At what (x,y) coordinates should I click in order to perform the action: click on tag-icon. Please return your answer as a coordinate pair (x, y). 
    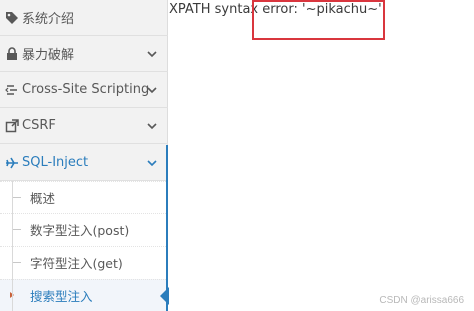
    Looking at the image, I should click on (12, 18).